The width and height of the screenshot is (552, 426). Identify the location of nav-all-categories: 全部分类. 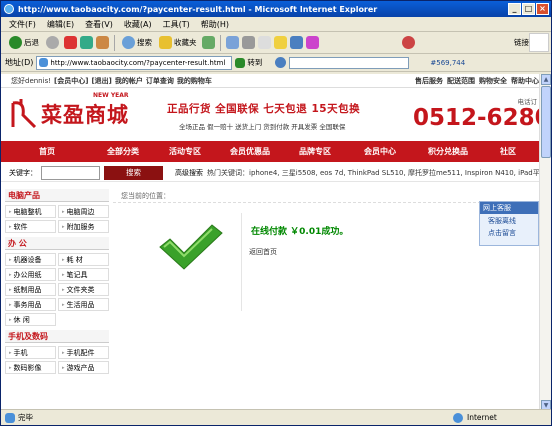
(123, 151).